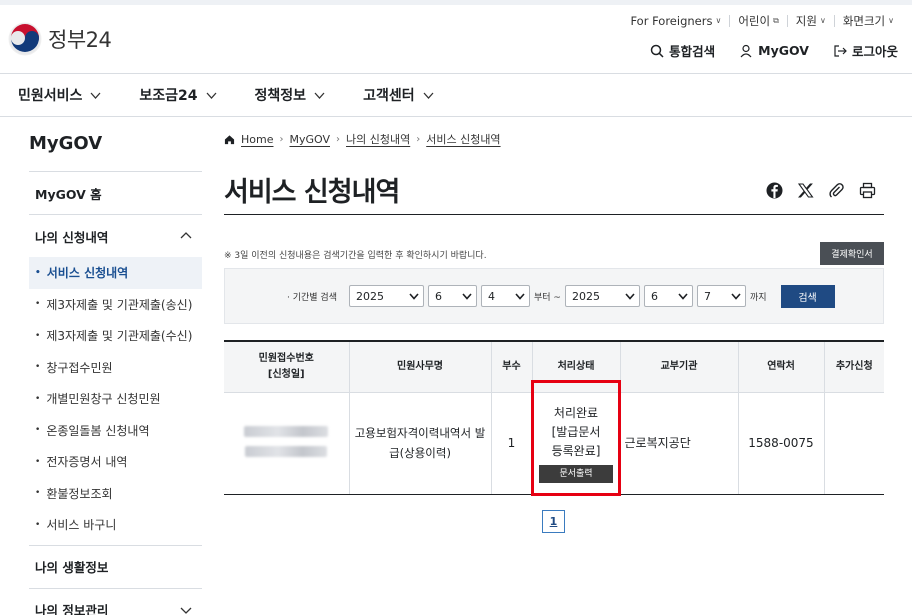 The width and height of the screenshot is (912, 615). What do you see at coordinates (865, 50) in the screenshot?
I see `logout-button: 로그아웃` at bounding box center [865, 50].